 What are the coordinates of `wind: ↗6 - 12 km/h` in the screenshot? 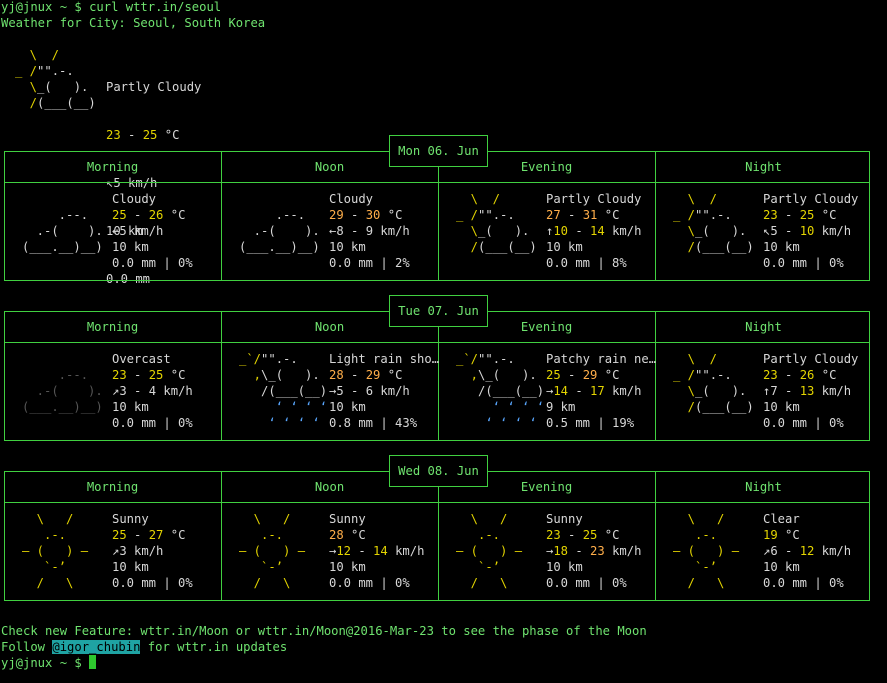 It's located at (807, 551).